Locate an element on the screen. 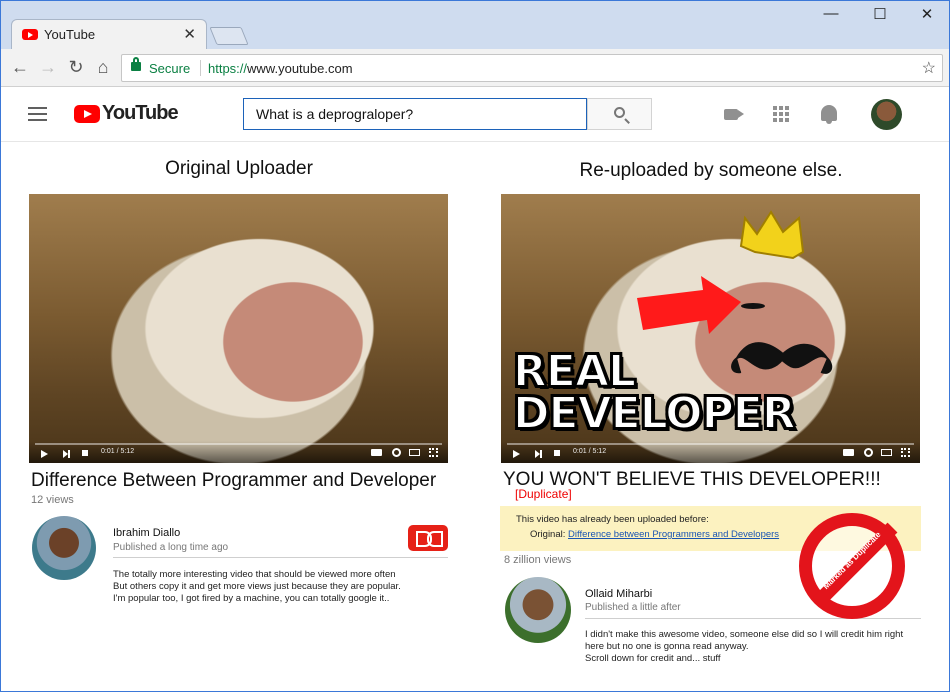  browser-toolbar: ← → ↻ ⌂ Secure https://www.youtube.com ☆ is located at coordinates (475, 68).